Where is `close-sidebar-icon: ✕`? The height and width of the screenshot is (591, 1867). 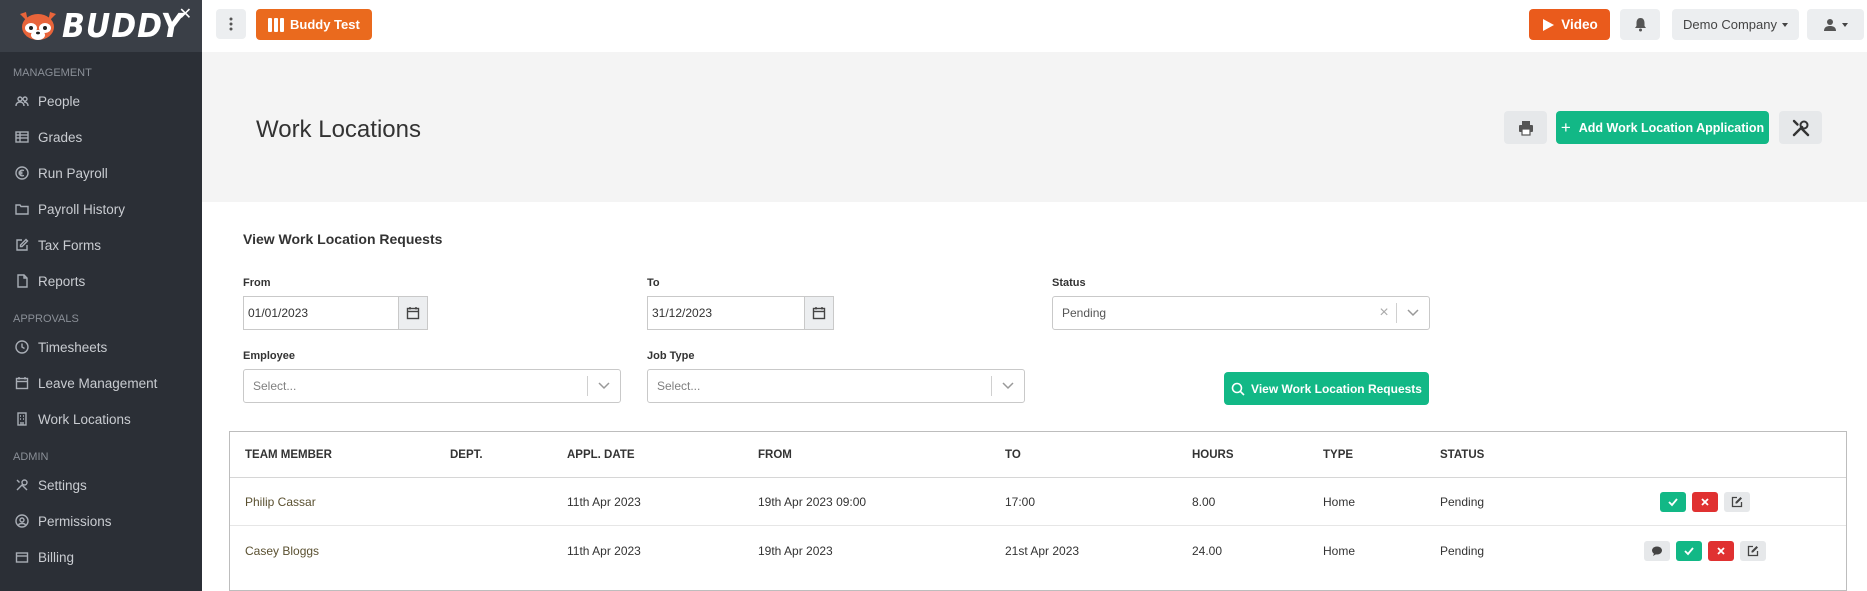
close-sidebar-icon: ✕ is located at coordinates (185, 14).